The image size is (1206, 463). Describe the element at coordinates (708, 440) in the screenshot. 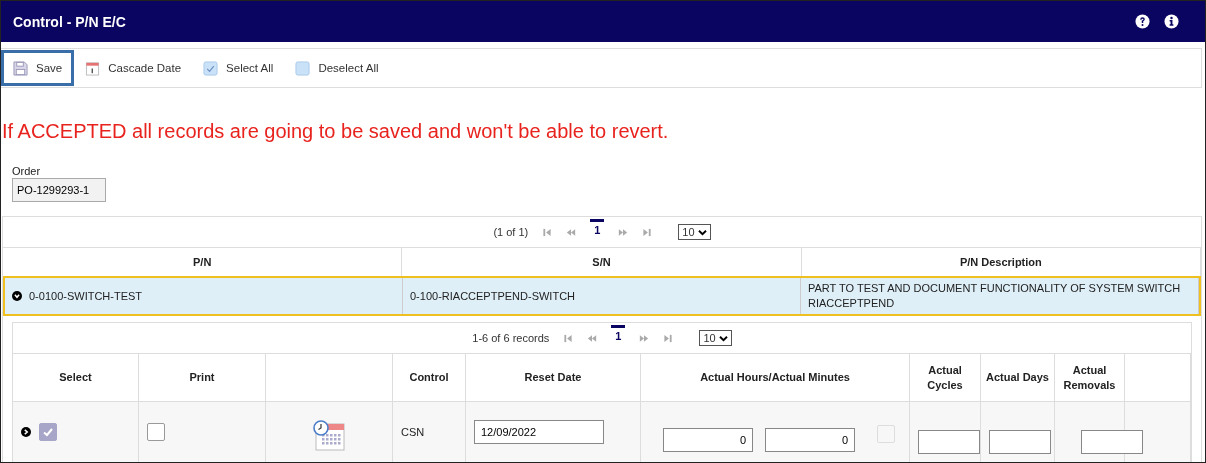

I see `hours-field: 0` at that location.